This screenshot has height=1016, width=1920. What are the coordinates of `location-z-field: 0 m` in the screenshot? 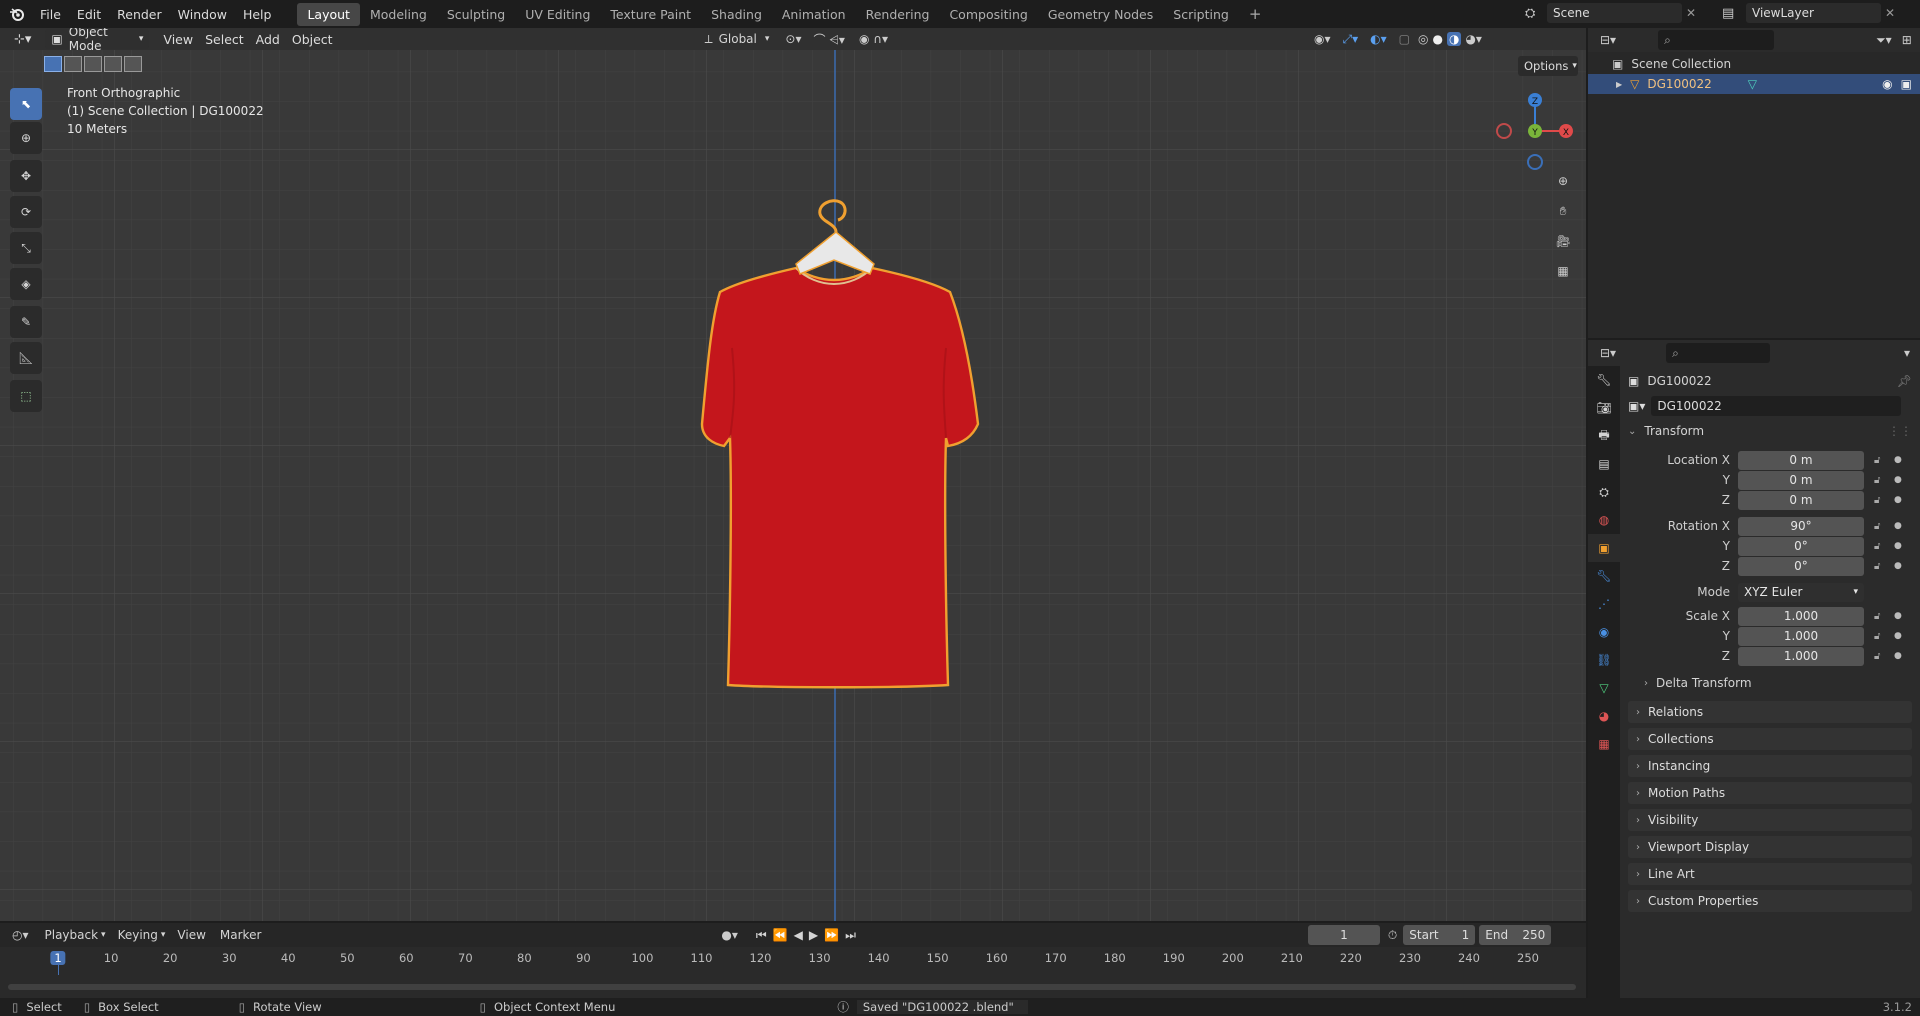 It's located at (1801, 500).